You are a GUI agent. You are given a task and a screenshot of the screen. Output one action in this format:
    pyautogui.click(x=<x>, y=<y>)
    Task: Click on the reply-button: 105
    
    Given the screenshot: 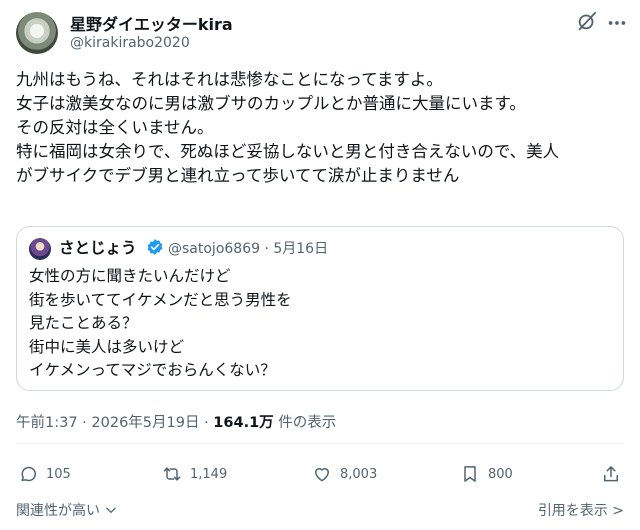 What is the action you would take?
    pyautogui.click(x=44, y=474)
    